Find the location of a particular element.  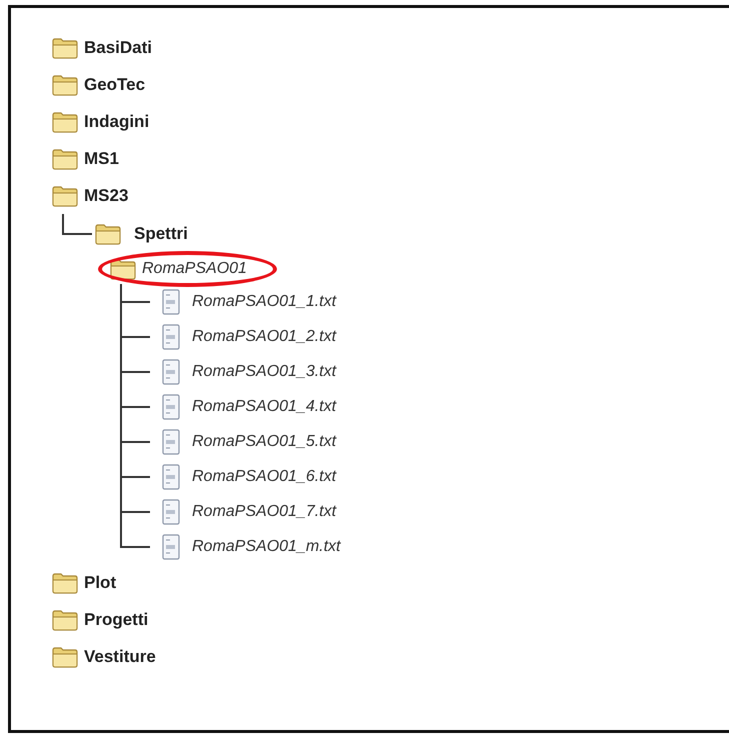

folder-name: Spettri is located at coordinates (161, 234).